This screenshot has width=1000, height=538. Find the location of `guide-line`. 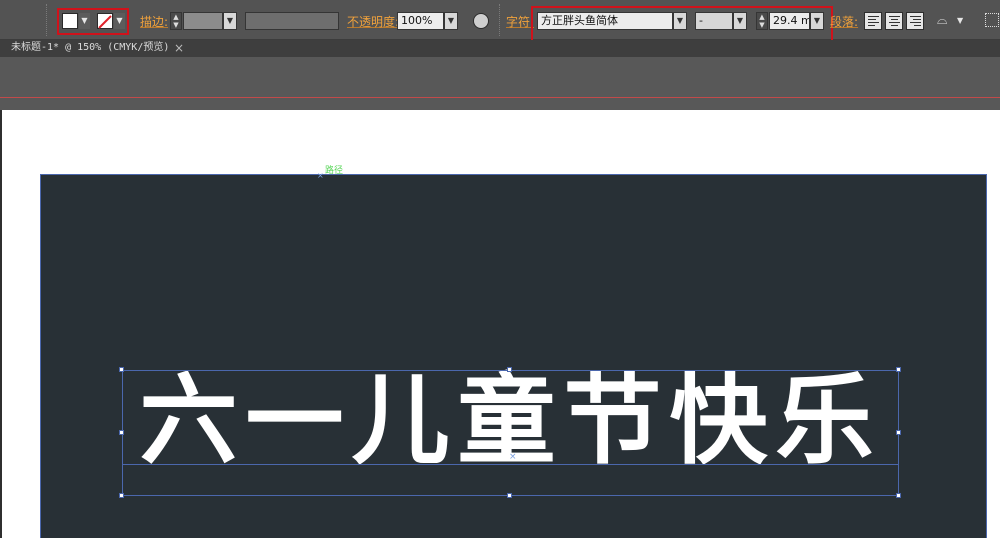

guide-line is located at coordinates (500, 97).